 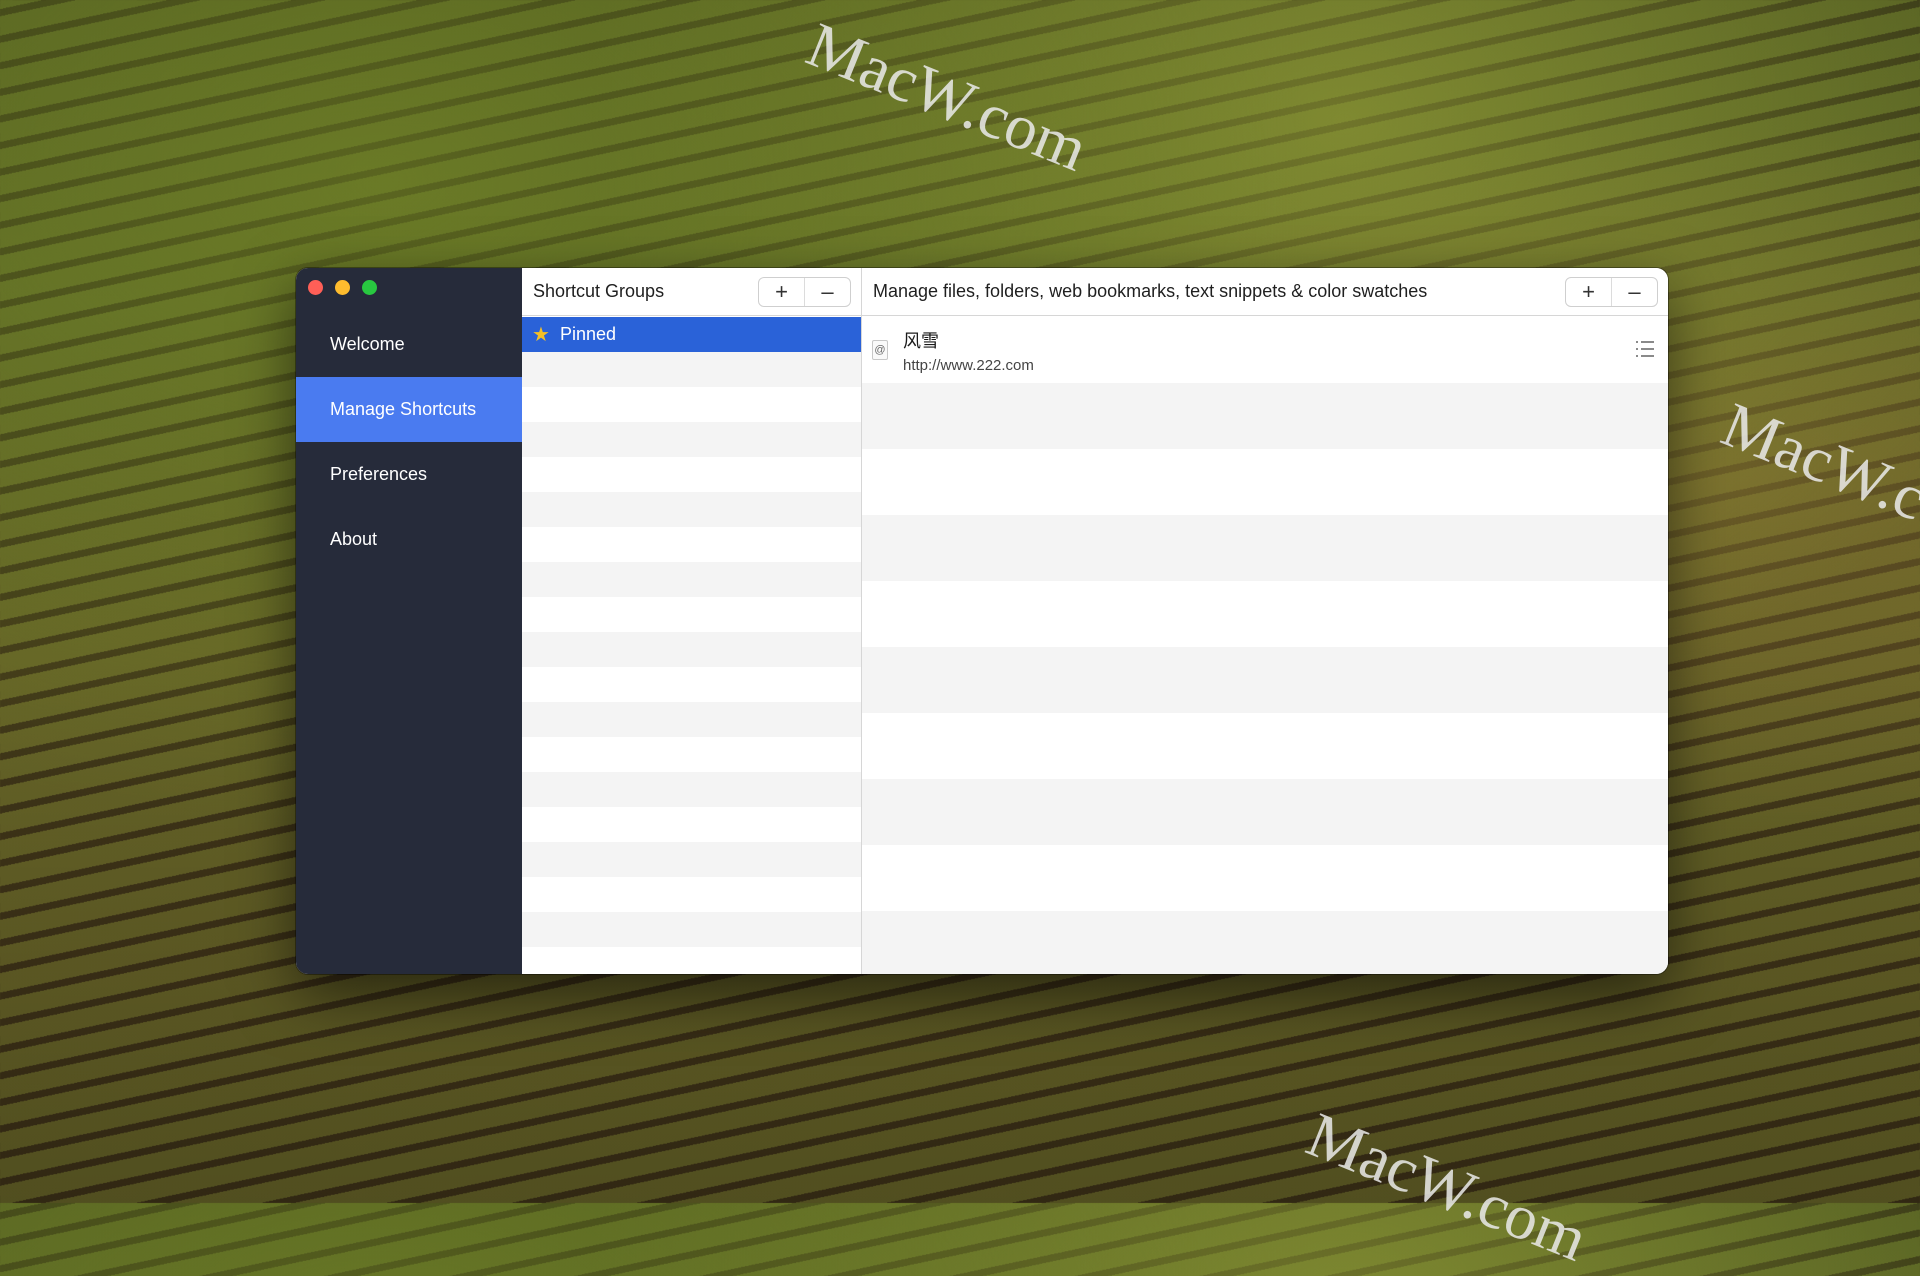 I want to click on add-shortcut-button: +, so click(x=1588, y=292).